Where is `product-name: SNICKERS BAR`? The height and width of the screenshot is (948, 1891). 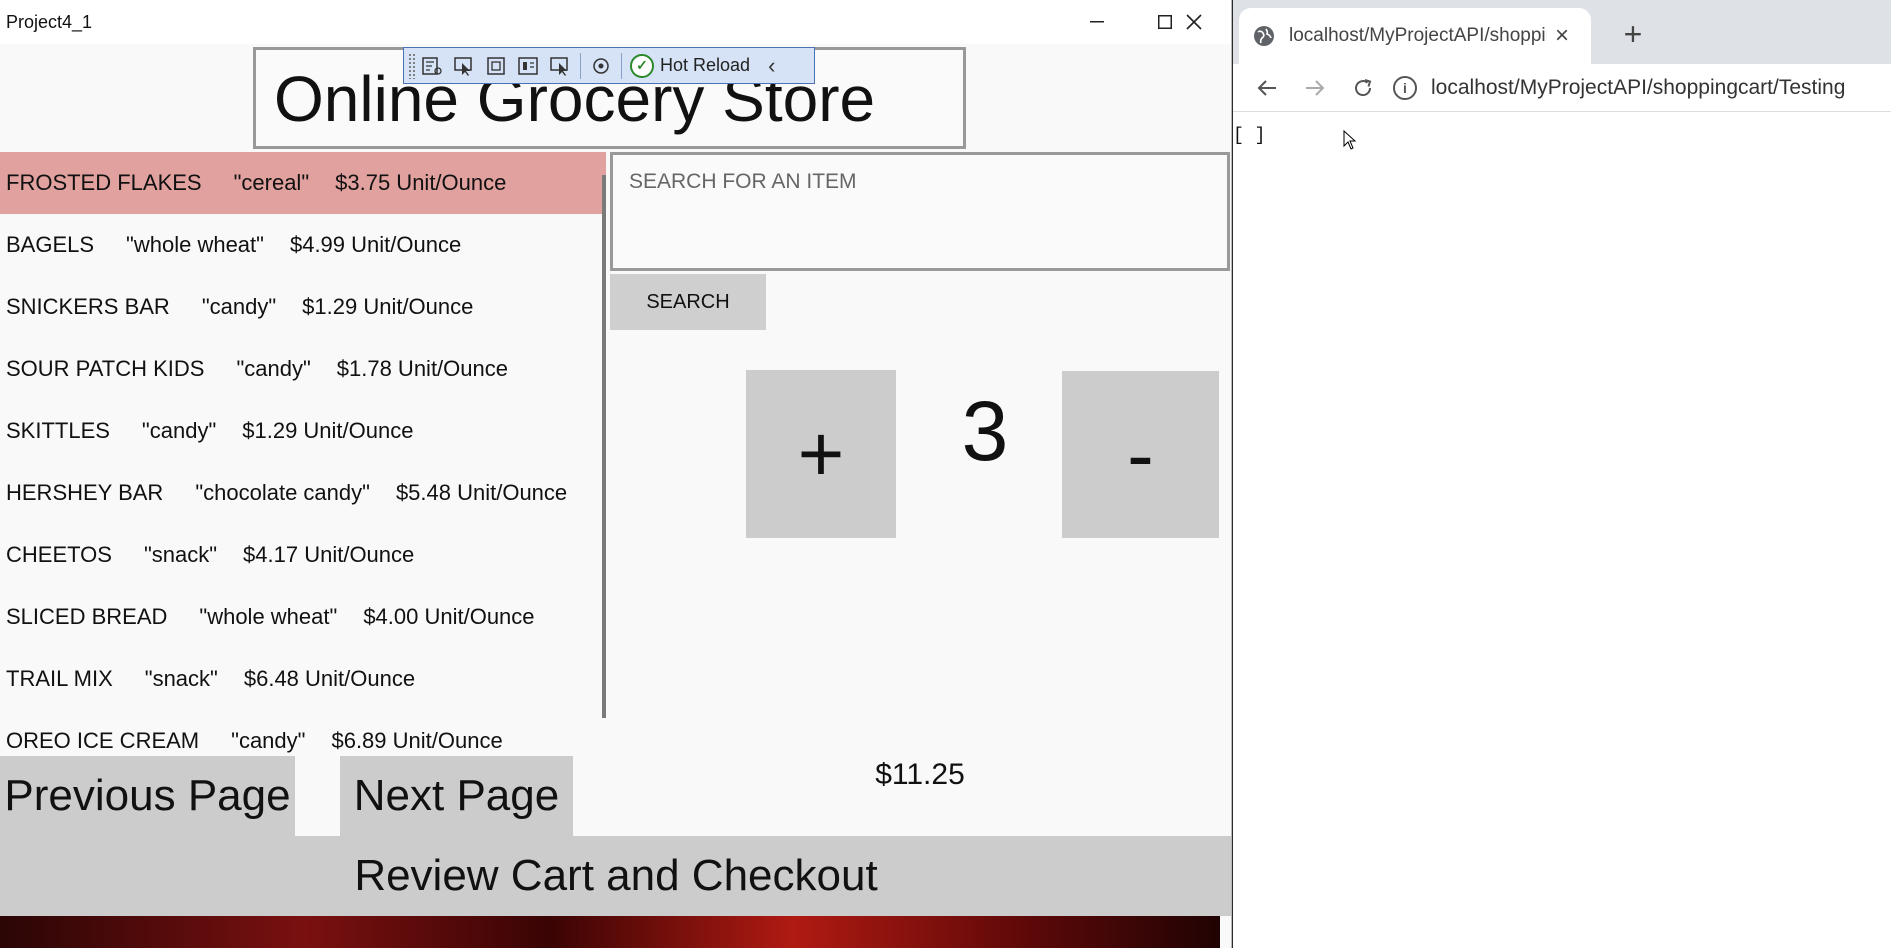
product-name: SNICKERS BAR is located at coordinates (88, 306).